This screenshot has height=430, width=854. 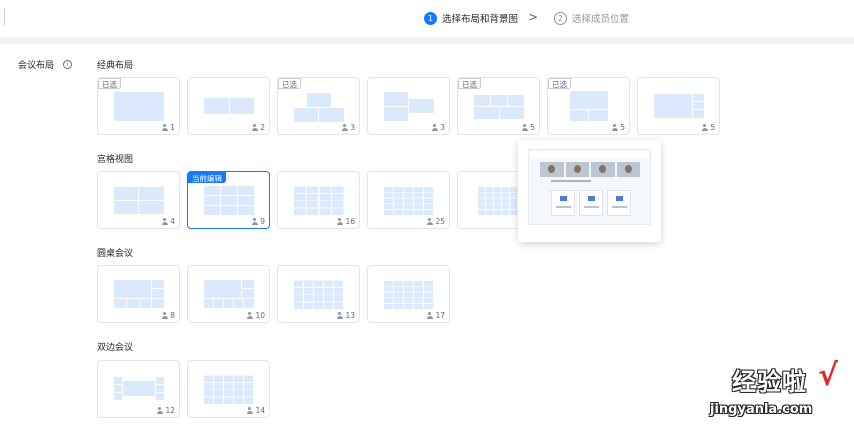 I want to click on section-title-roundtable: 圆桌会议, so click(x=115, y=254).